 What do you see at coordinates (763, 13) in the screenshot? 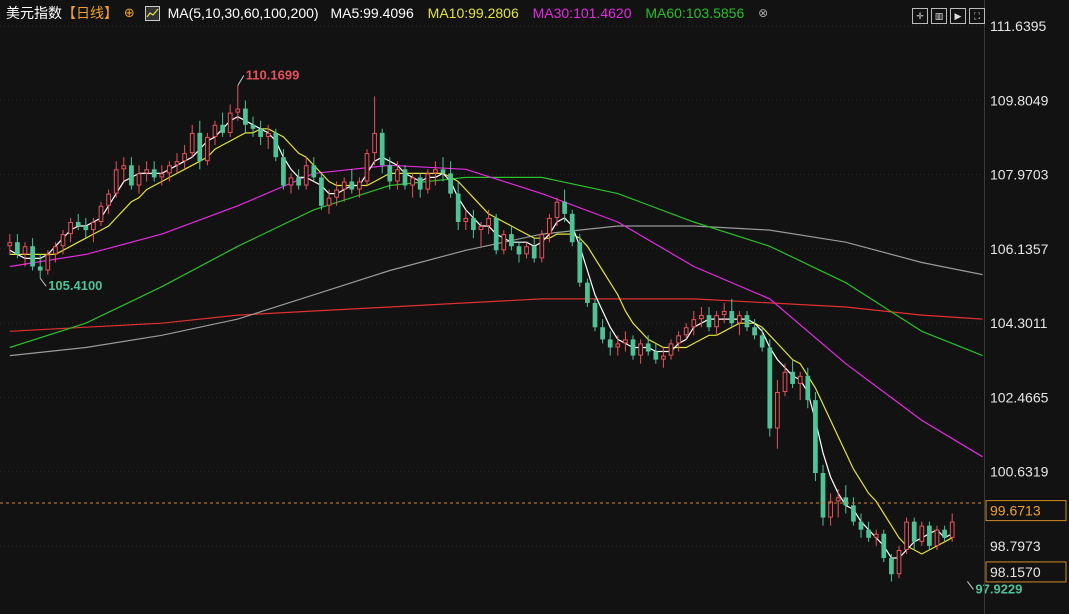
I see `collapse-icon: ⊗` at bounding box center [763, 13].